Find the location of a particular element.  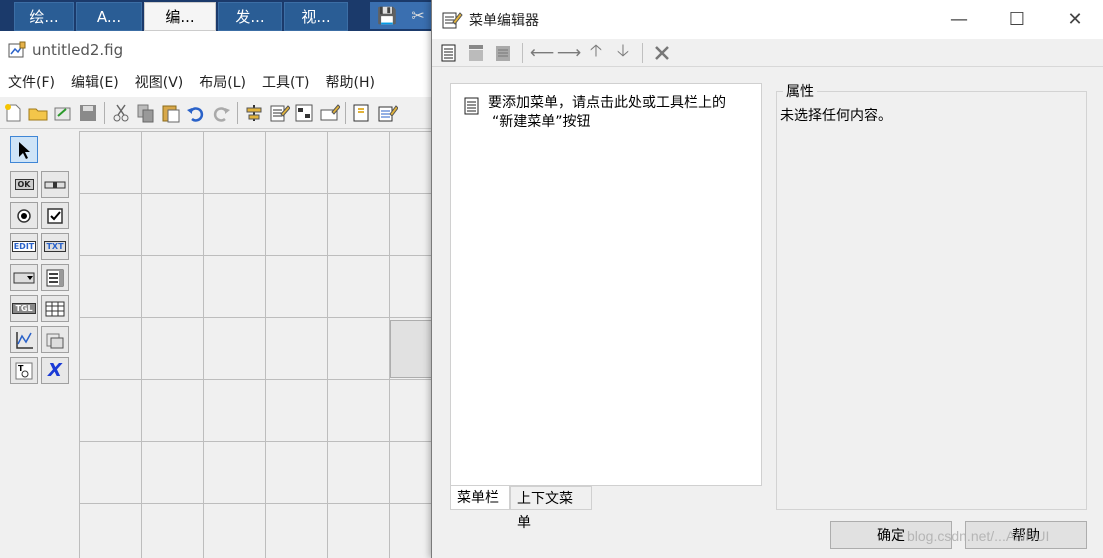

quick-access-toolbar: 💾 ✂ is located at coordinates (401, 15).